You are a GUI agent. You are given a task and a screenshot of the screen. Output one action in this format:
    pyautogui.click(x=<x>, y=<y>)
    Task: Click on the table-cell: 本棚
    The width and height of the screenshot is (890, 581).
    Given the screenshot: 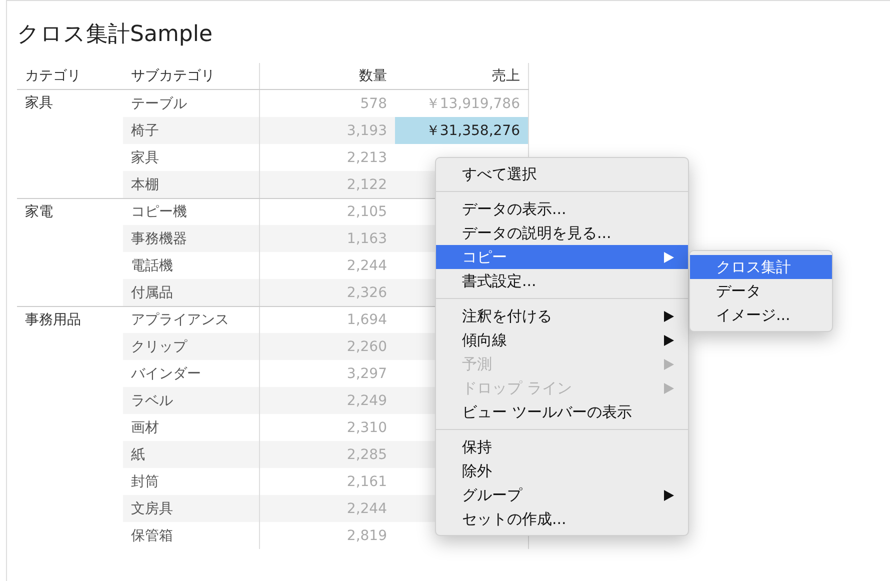 What is the action you would take?
    pyautogui.click(x=191, y=184)
    